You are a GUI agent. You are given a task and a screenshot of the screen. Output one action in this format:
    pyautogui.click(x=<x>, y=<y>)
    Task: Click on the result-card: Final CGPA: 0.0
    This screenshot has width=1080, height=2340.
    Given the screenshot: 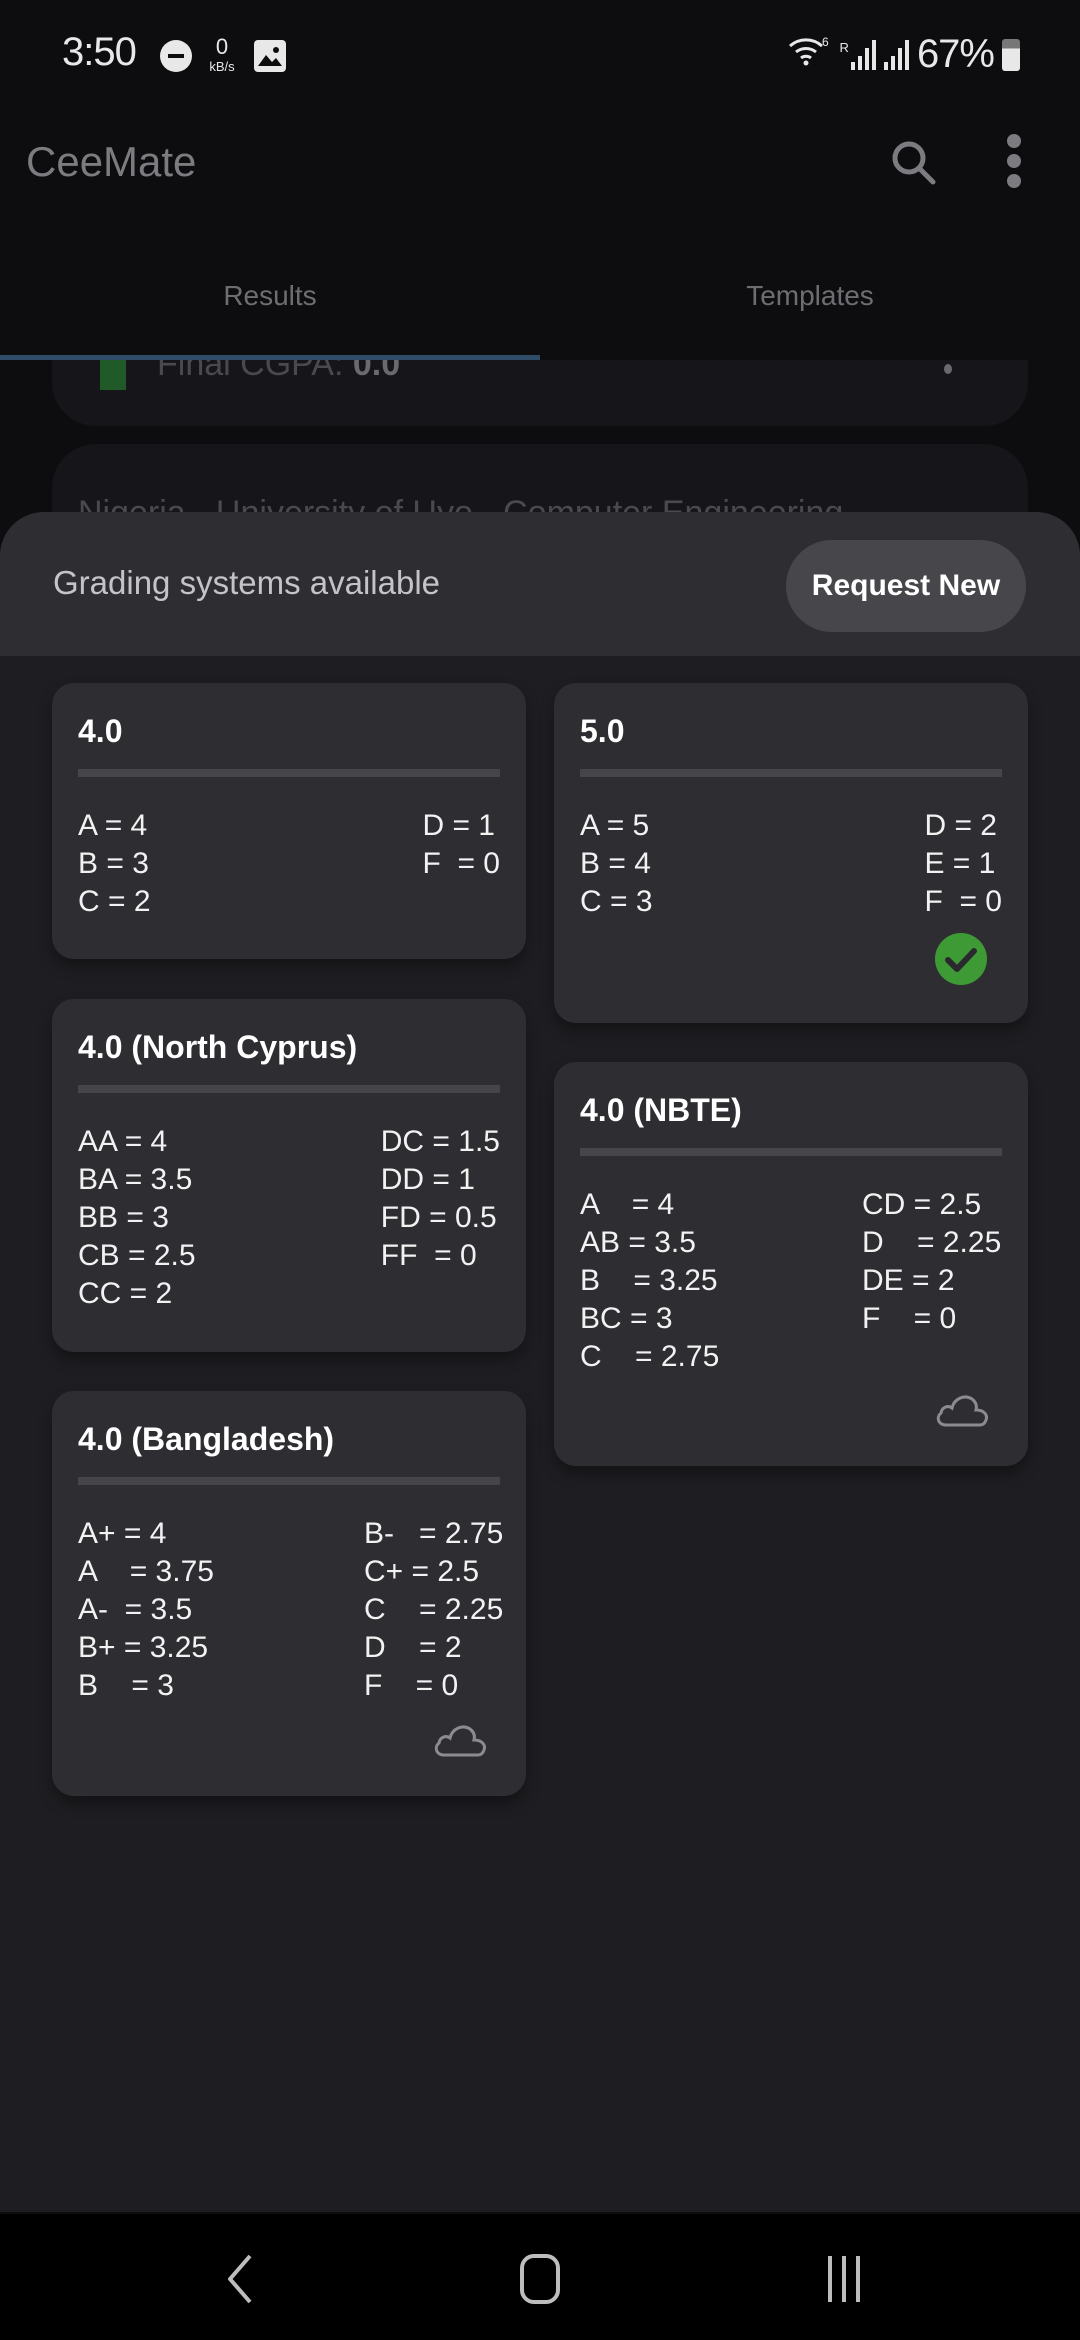 What is the action you would take?
    pyautogui.click(x=540, y=393)
    